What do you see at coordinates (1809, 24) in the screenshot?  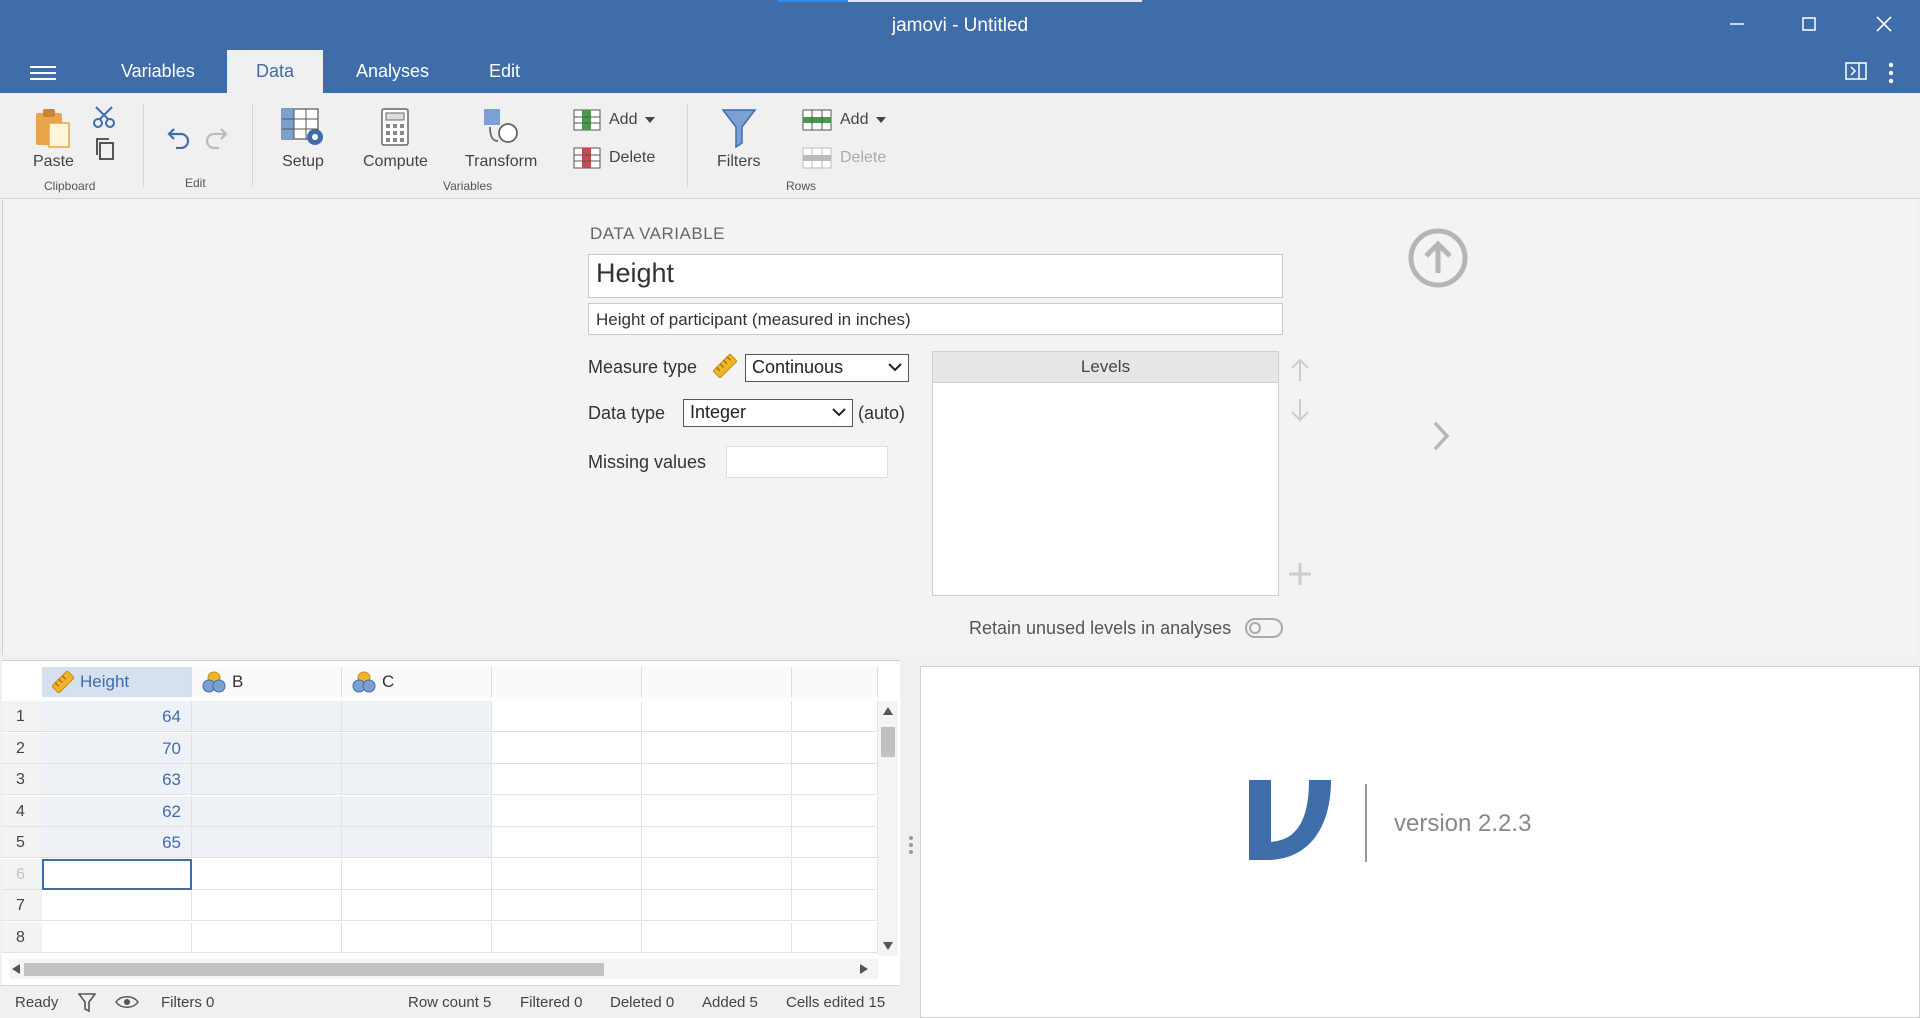 I see `maximize-button` at bounding box center [1809, 24].